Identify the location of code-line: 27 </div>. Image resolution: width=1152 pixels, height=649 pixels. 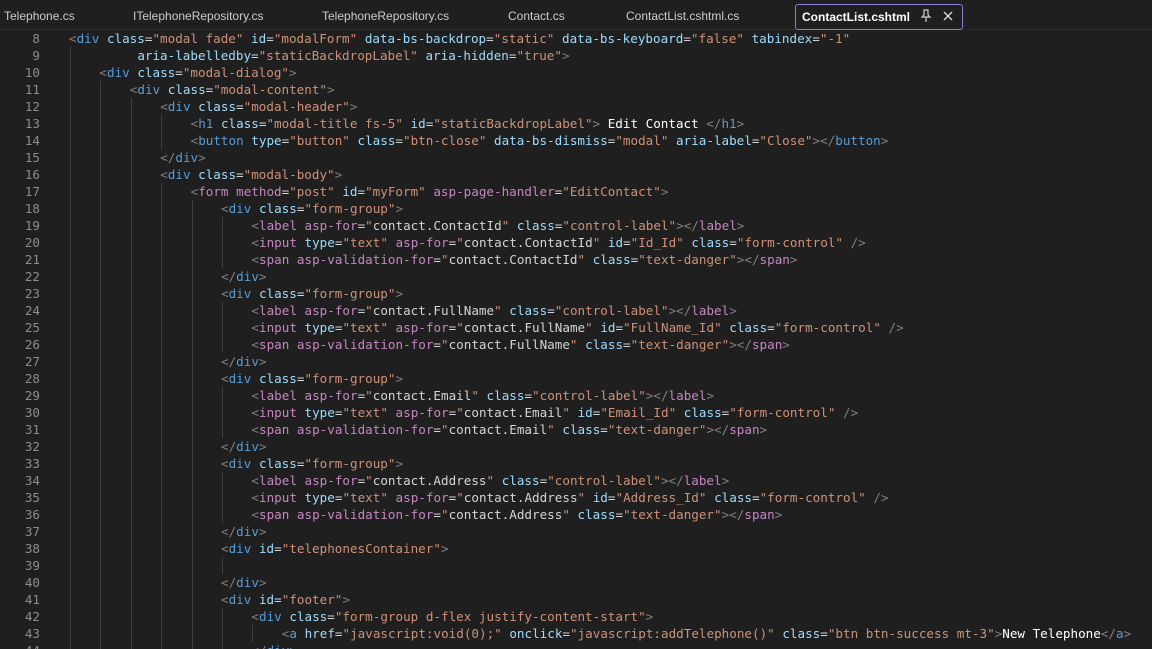
(576, 361).